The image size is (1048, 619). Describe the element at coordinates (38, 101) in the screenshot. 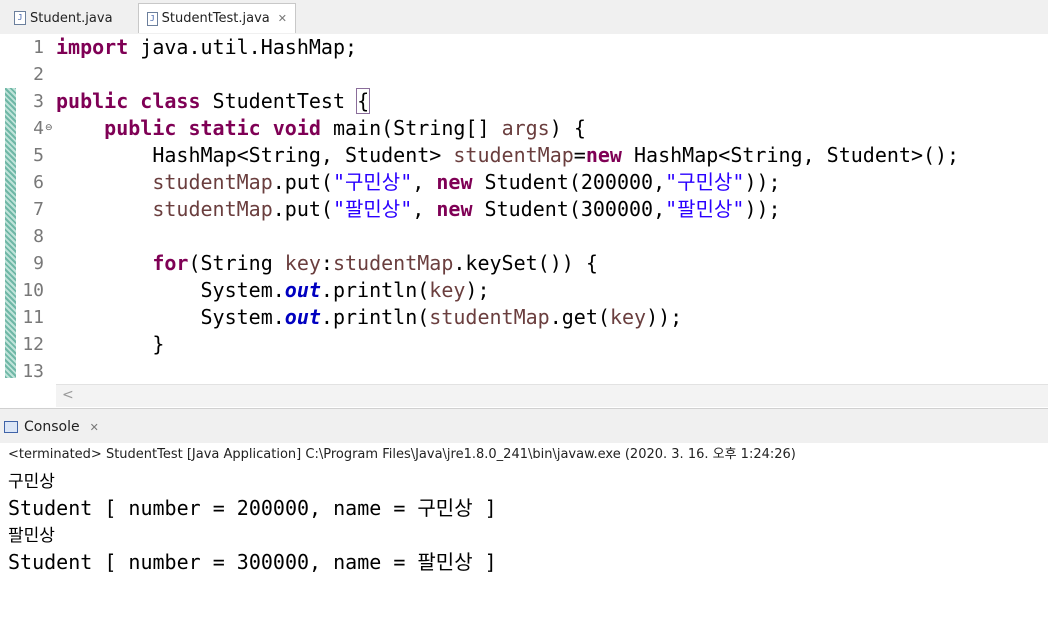

I see `line-number: 3` at that location.